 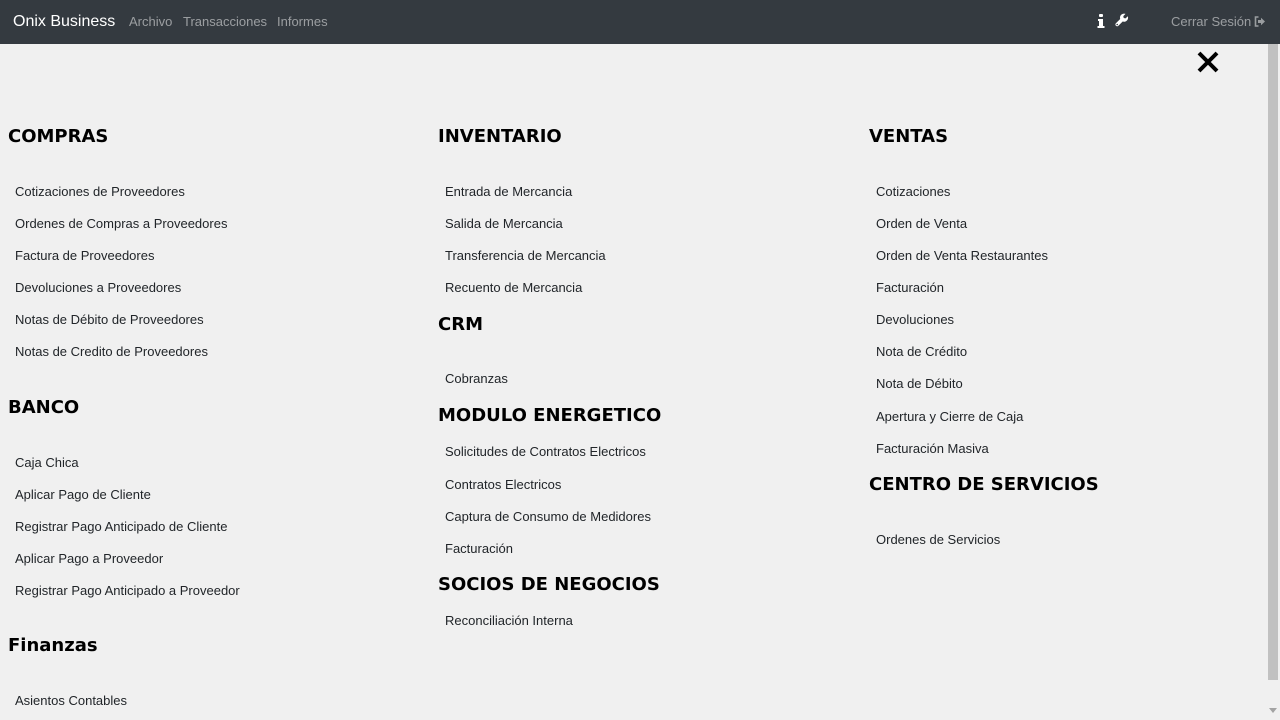 I want to click on menu-item-orden-venta-restaurantes: Orden de Venta Restaurantes, so click(x=962, y=256).